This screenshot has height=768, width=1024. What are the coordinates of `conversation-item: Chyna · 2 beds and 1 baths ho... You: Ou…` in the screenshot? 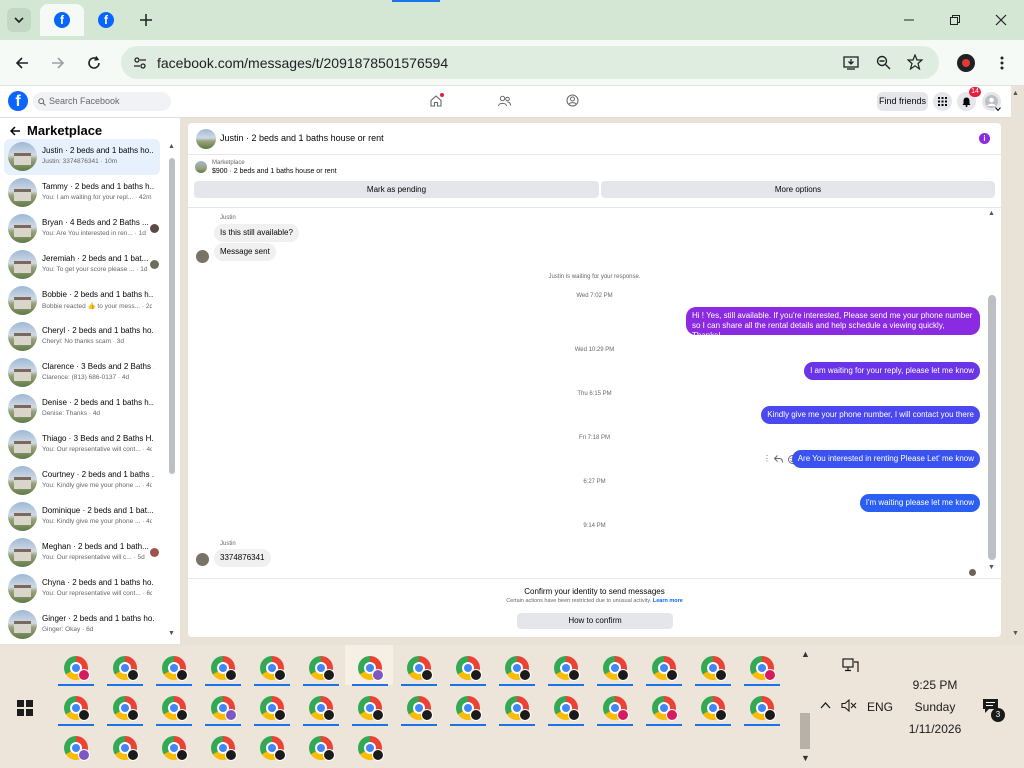 It's located at (82, 589).